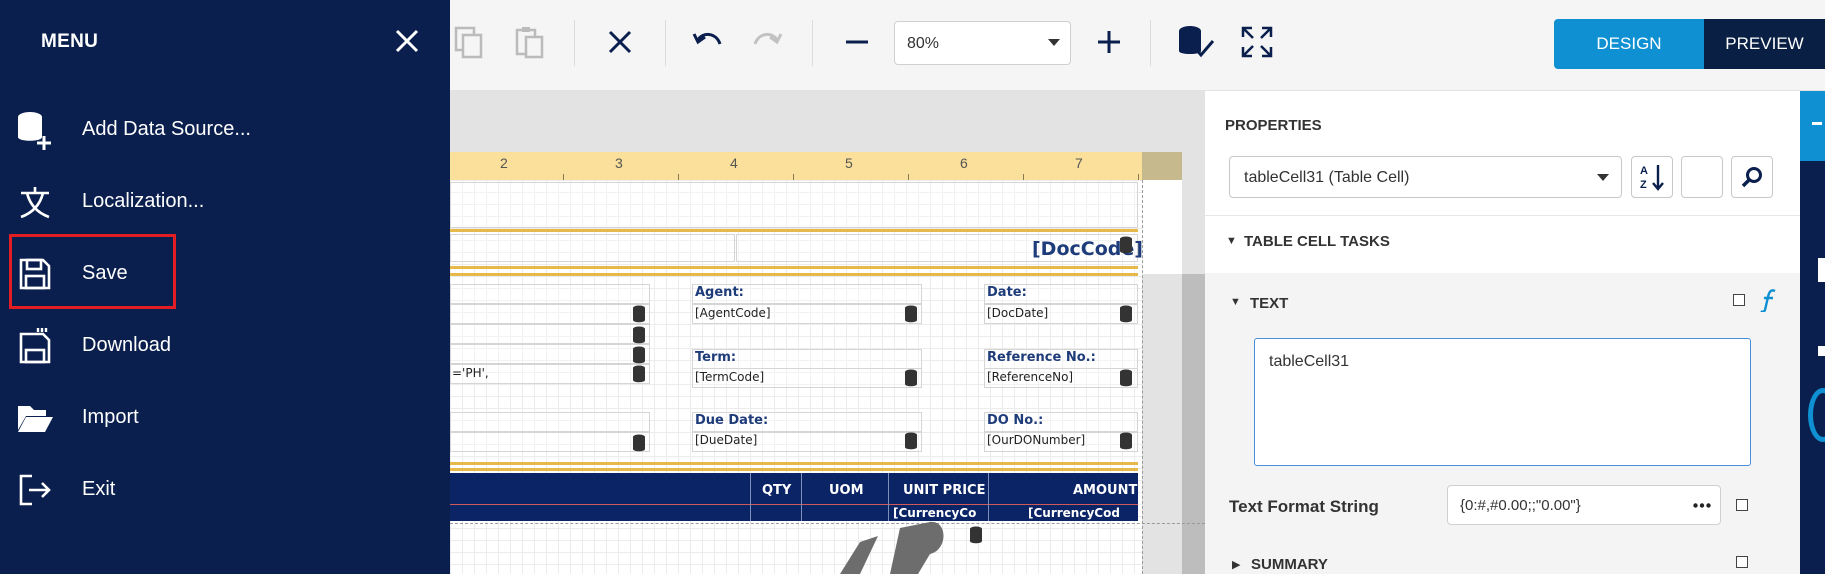 The image size is (1825, 574). I want to click on exit-icon, so click(35, 490).